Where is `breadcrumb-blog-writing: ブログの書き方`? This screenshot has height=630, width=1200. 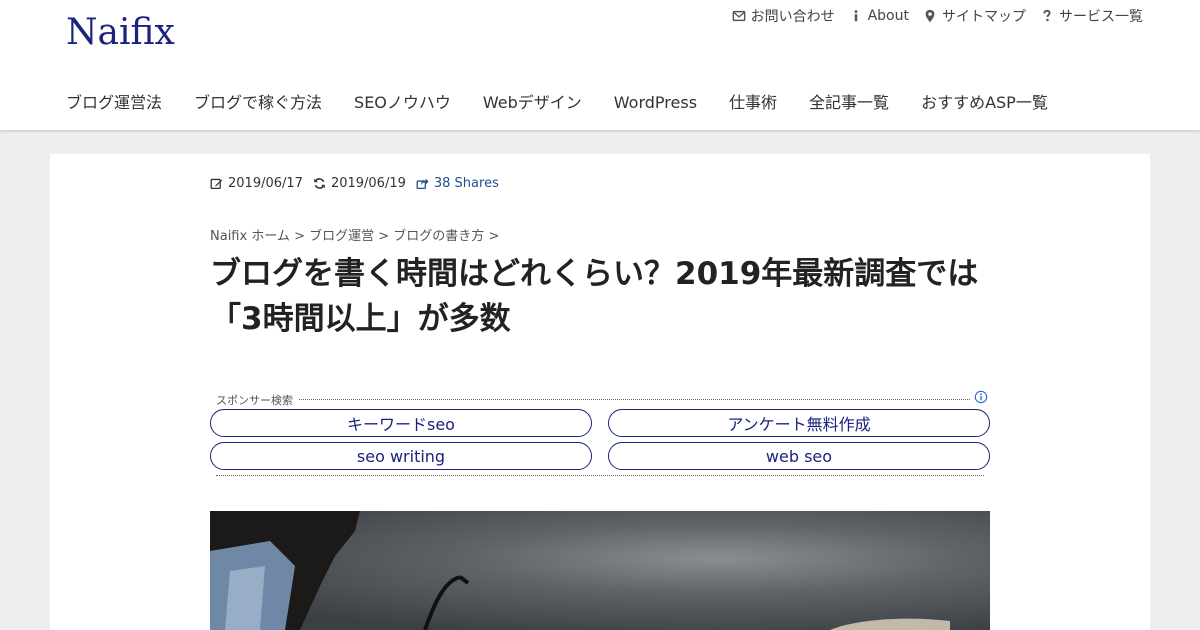
breadcrumb-blog-writing: ブログの書き方 is located at coordinates (438, 236).